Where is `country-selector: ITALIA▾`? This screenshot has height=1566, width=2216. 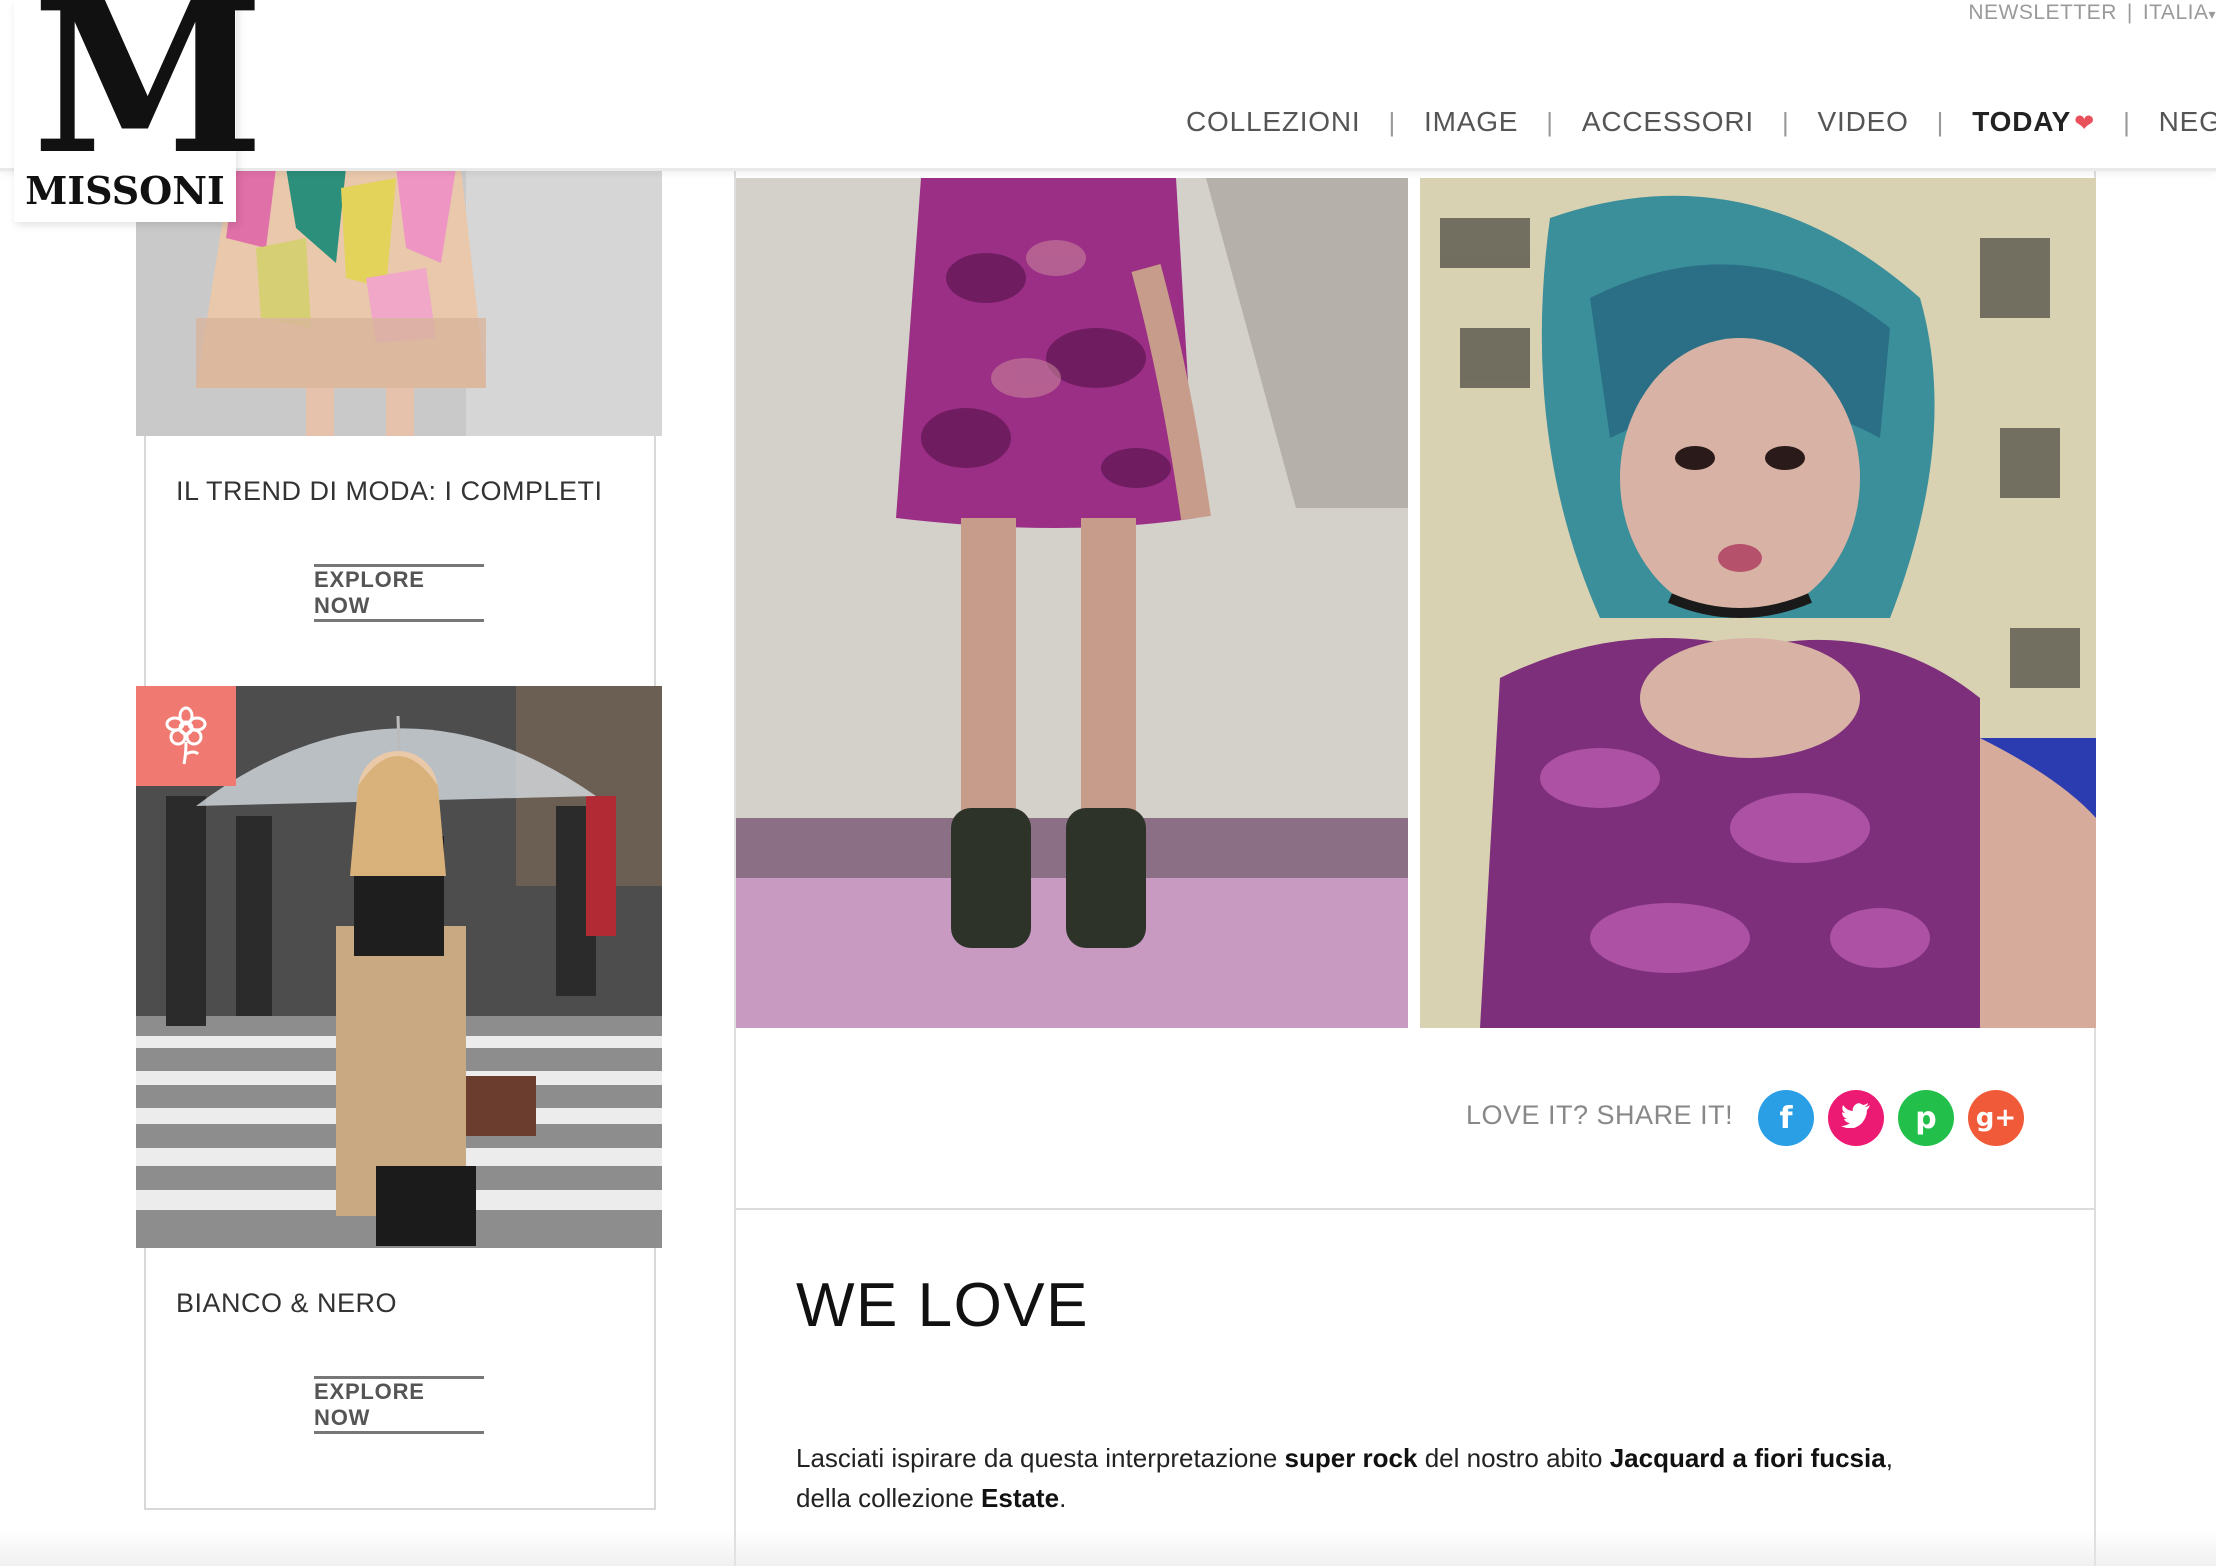 country-selector: ITALIA▾ is located at coordinates (2179, 13).